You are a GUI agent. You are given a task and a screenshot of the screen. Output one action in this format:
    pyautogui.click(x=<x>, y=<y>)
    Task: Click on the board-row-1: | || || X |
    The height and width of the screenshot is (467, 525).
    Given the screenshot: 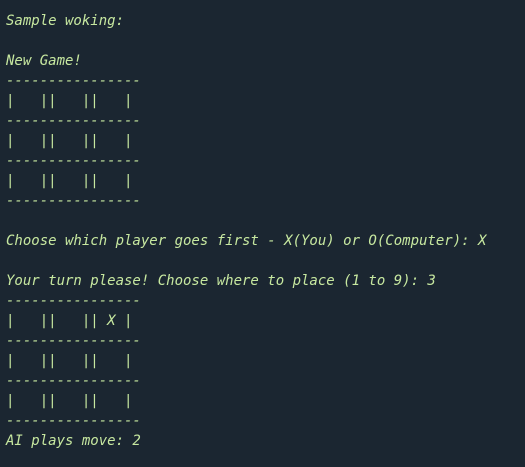 What is the action you would take?
    pyautogui.click(x=69, y=321)
    